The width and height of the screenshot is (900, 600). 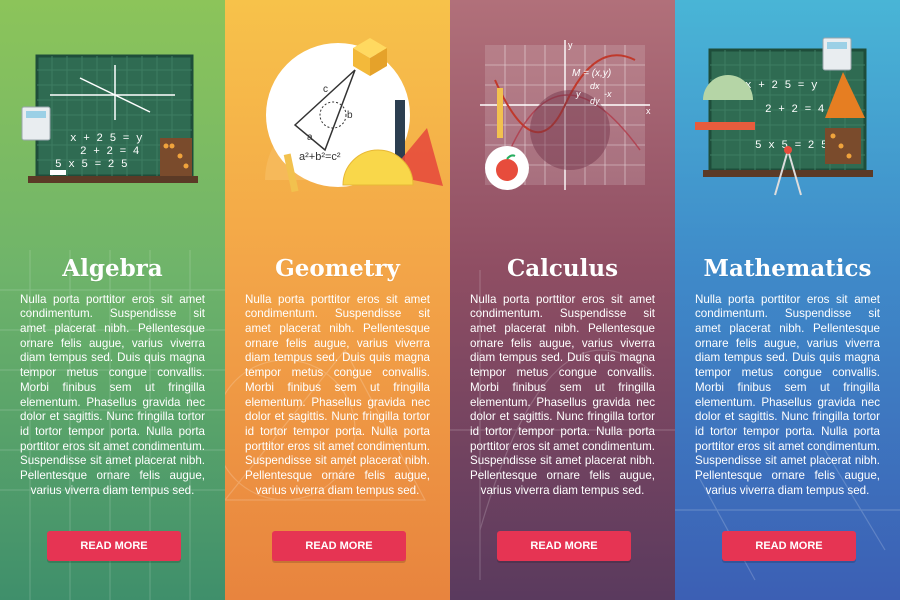 What do you see at coordinates (112, 269) in the screenshot?
I see `panel-title: Algebra` at bounding box center [112, 269].